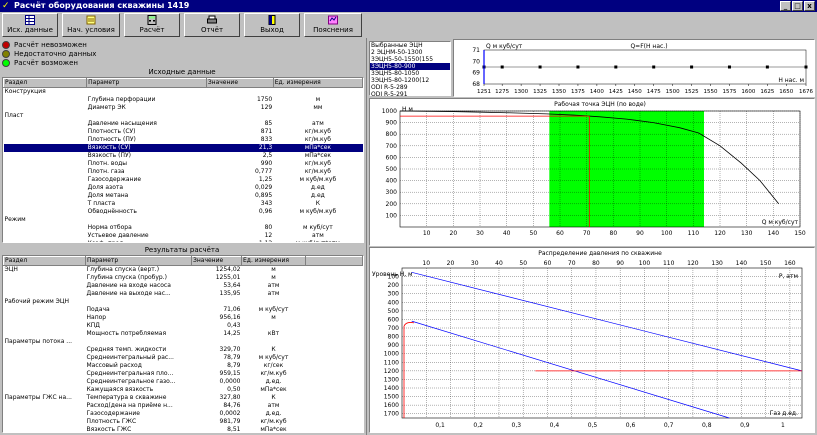 The width and height of the screenshot is (817, 435). What do you see at coordinates (410, 52) in the screenshot?
I see `pump-list-item: 2 ЭЦНМ-50-1300` at bounding box center [410, 52].